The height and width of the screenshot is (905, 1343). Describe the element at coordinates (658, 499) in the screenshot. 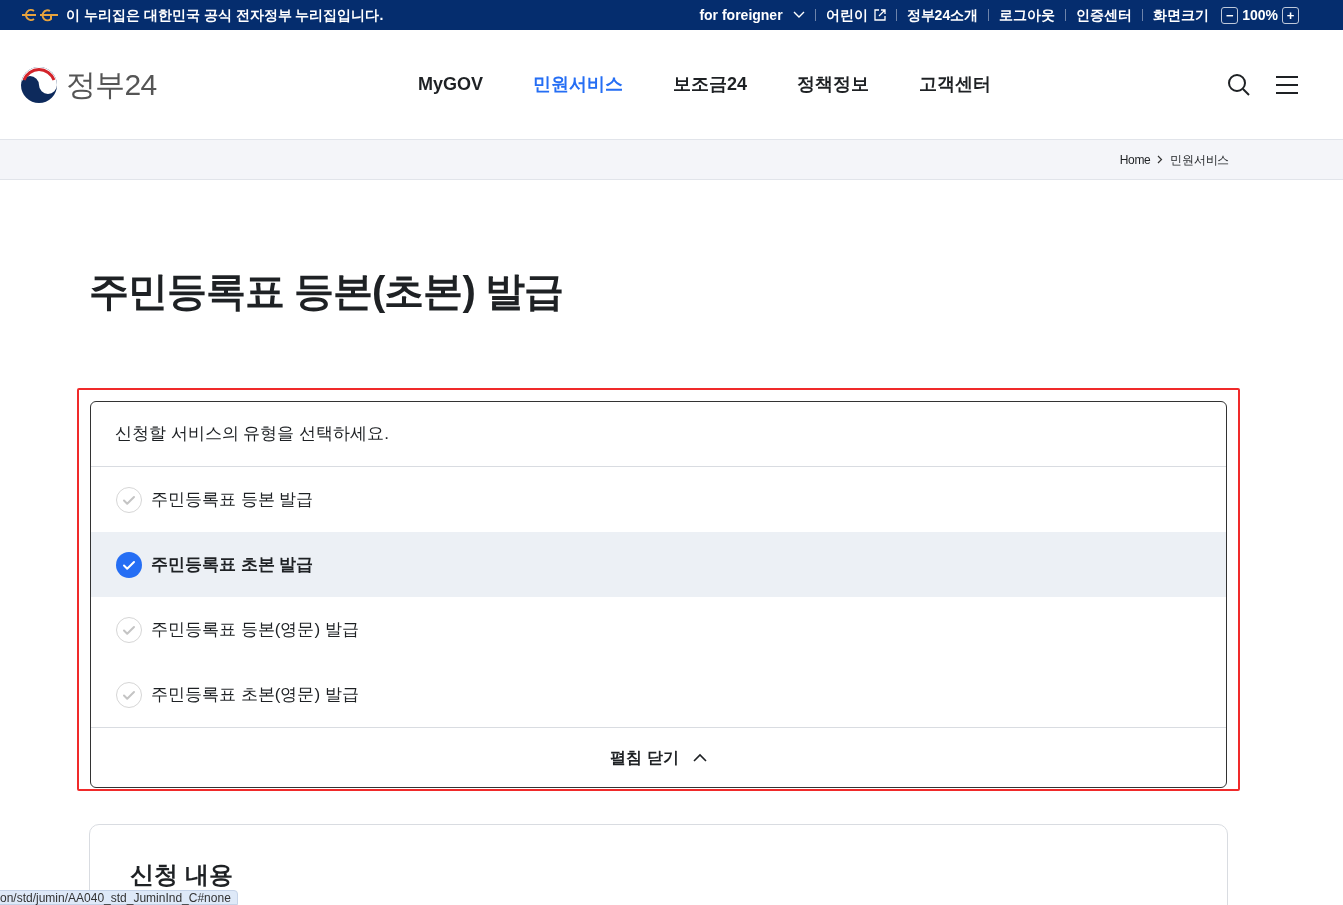

I see `service-option: 주민등록표 등본 발급` at that location.